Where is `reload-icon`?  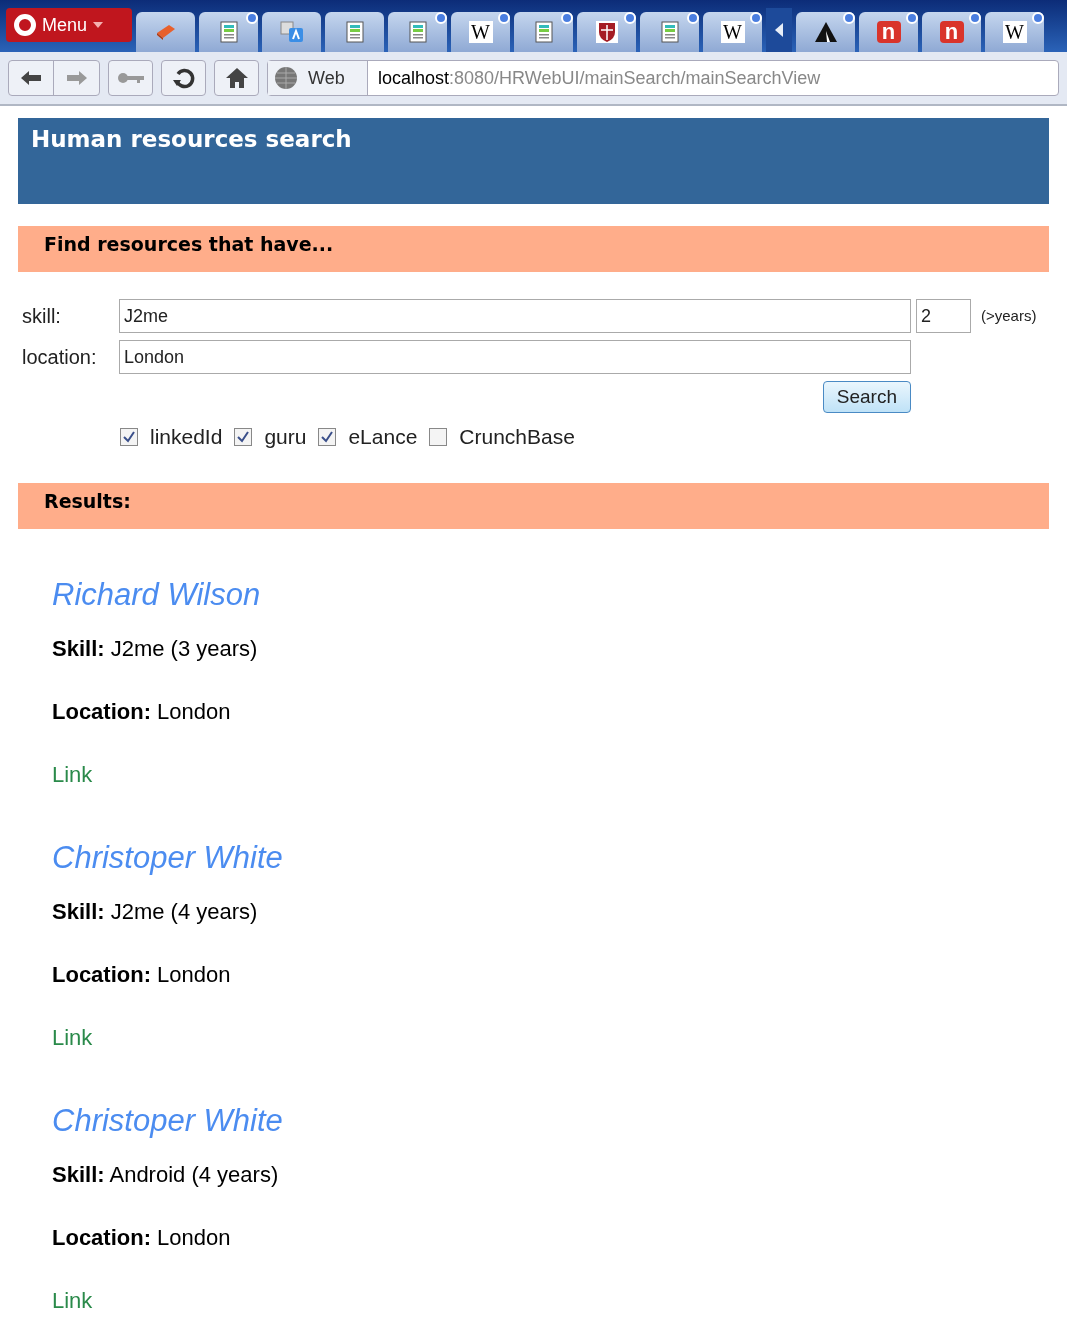
reload-icon is located at coordinates (183, 78).